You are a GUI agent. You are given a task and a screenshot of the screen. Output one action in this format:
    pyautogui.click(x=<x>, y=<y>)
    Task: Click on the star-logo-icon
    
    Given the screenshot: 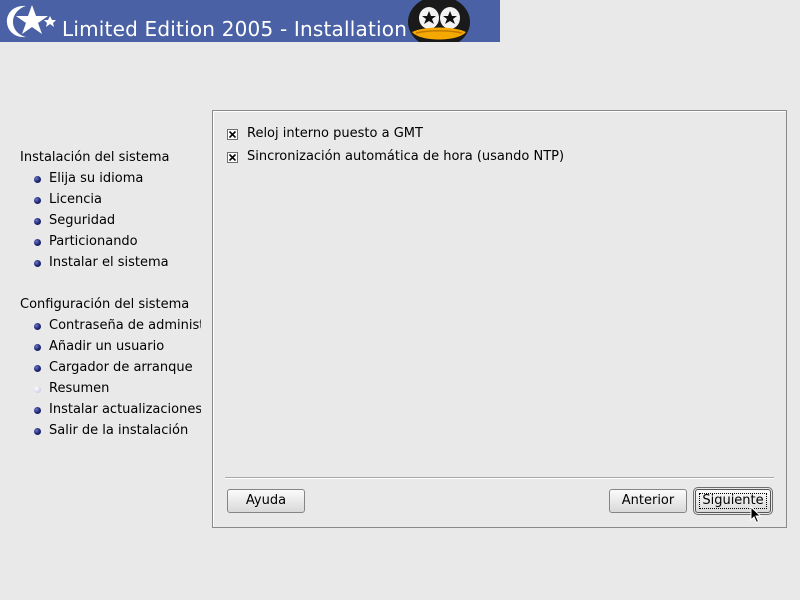 What is the action you would take?
    pyautogui.click(x=31, y=21)
    